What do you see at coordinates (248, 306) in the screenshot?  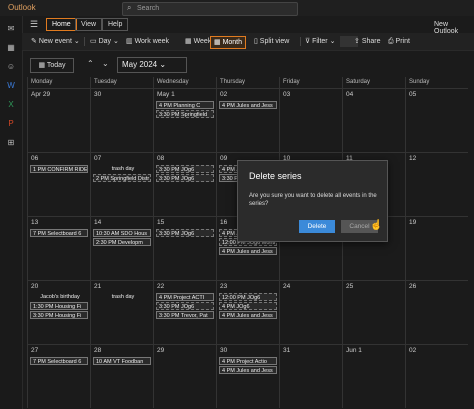 I see `calendar-event: 4 PM JOg6` at bounding box center [248, 306].